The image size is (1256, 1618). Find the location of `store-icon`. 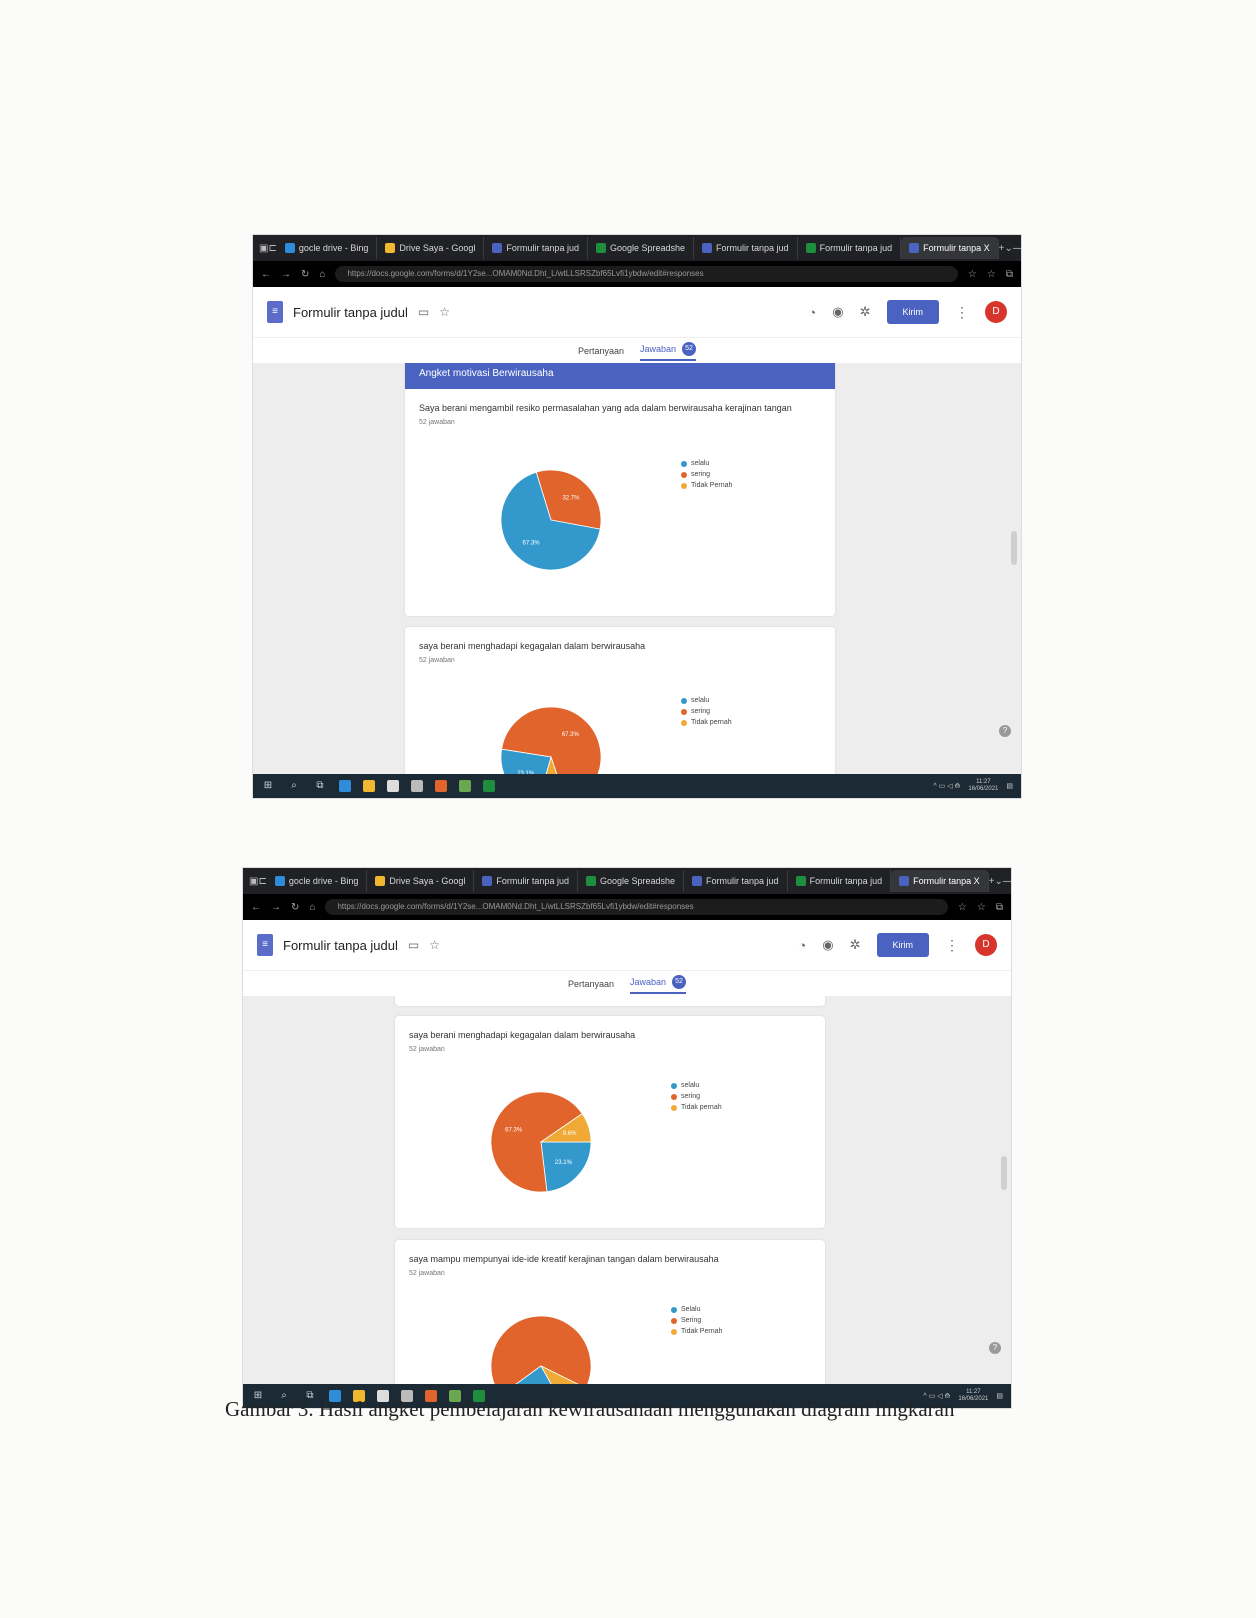

store-icon is located at coordinates (393, 786).